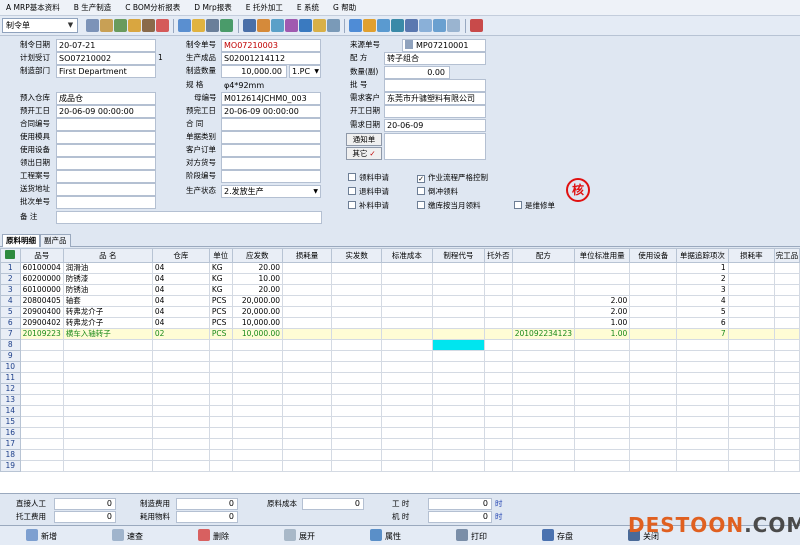 This screenshot has height=545, width=800. What do you see at coordinates (249, 25) in the screenshot?
I see `arrow-right-icon` at bounding box center [249, 25].